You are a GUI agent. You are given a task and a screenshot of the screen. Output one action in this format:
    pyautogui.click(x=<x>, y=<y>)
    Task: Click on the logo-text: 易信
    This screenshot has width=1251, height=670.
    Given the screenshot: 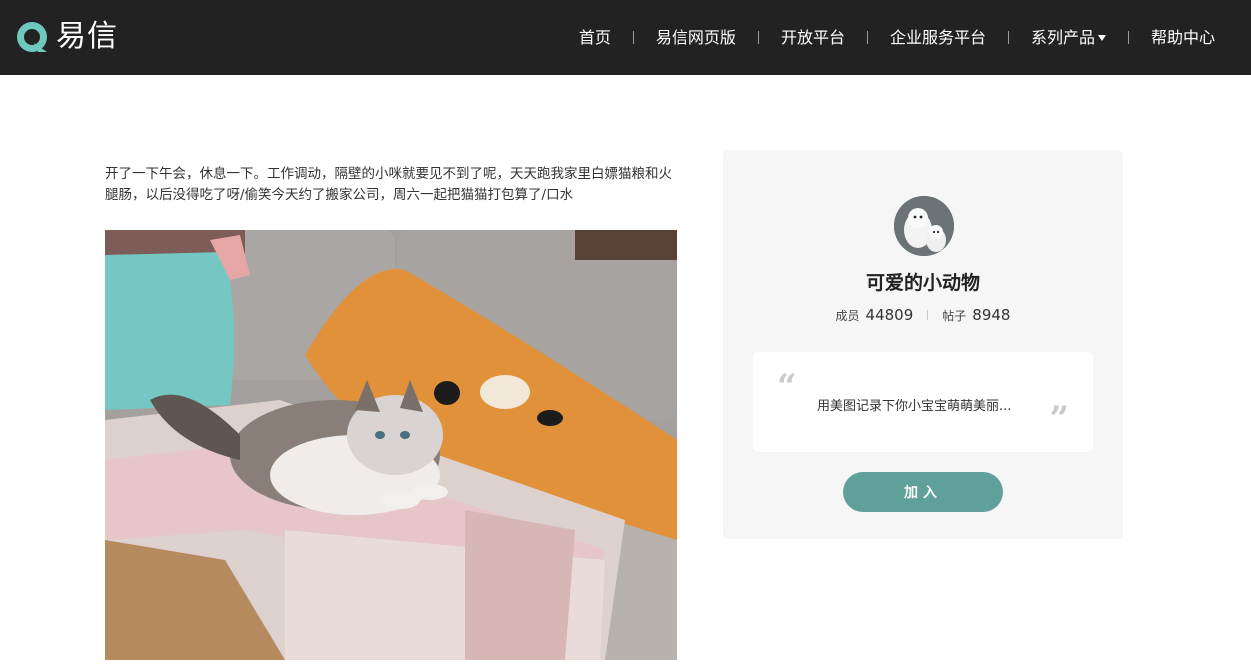 What is the action you would take?
    pyautogui.click(x=87, y=36)
    